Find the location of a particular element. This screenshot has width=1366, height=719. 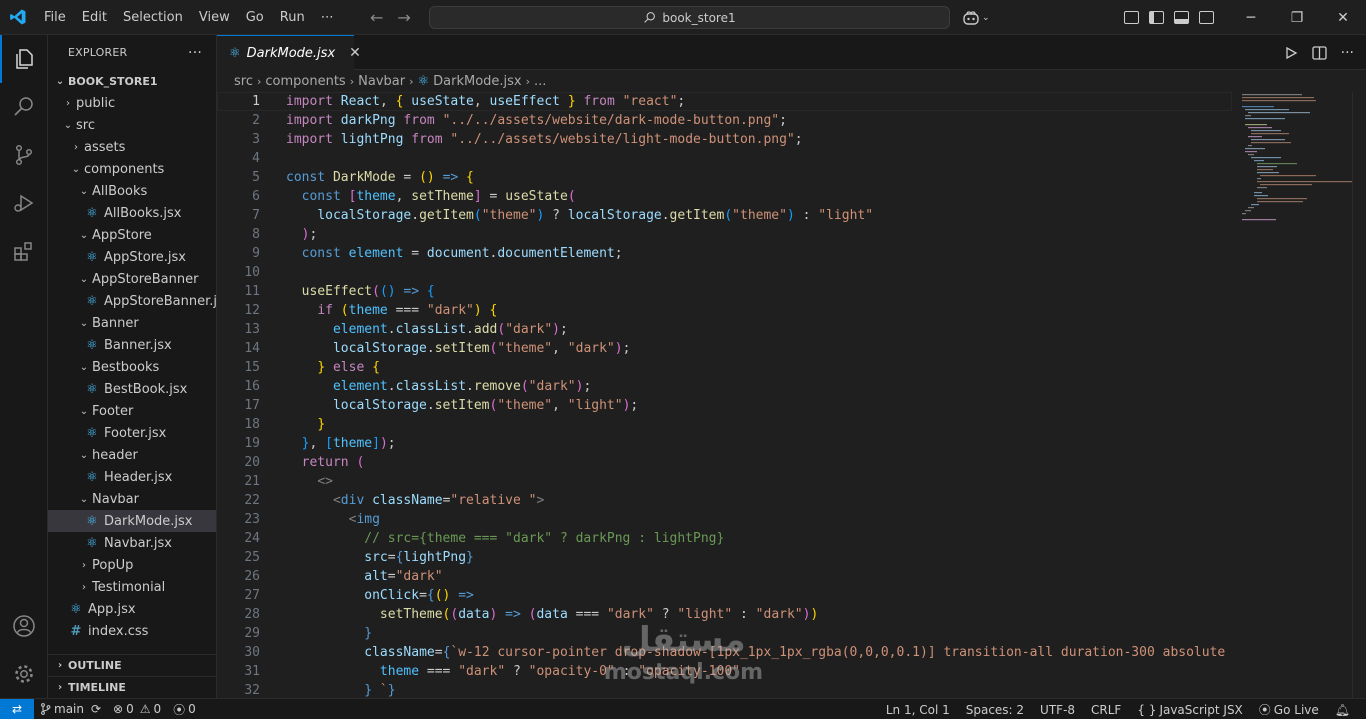

gear-icon is located at coordinates (24, 674).